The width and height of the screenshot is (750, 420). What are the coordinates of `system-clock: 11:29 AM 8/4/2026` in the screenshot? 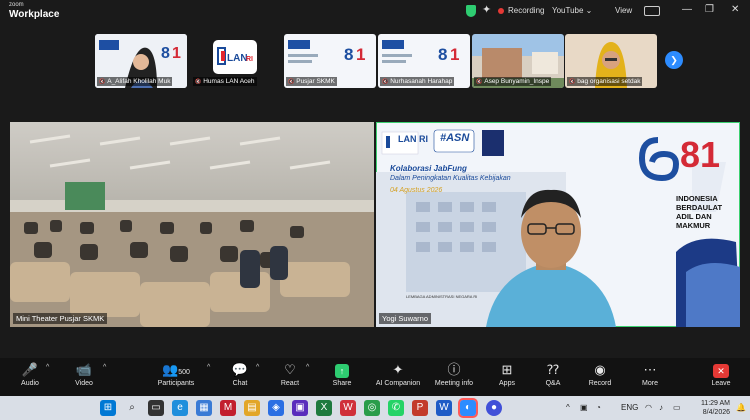 It's located at (712, 408).